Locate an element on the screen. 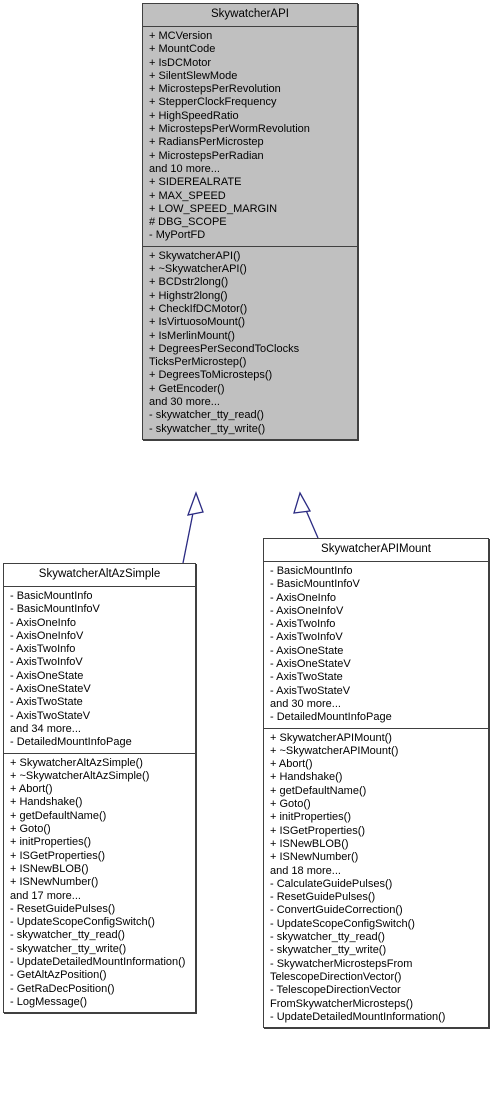 The height and width of the screenshot is (1093, 501). class-member: + SkywatcherAPIMount() is located at coordinates (331, 737).